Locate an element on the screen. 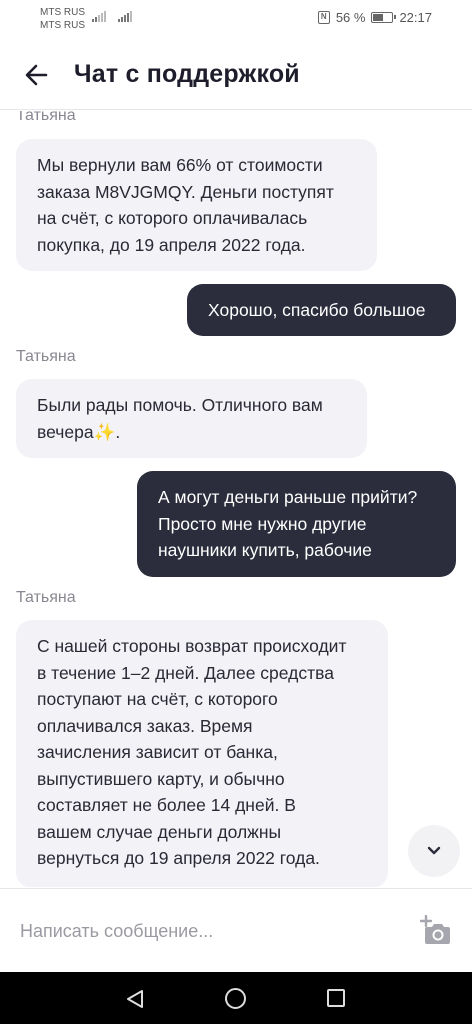 The image size is (472, 1024). arrow-left-icon is located at coordinates (37, 75).